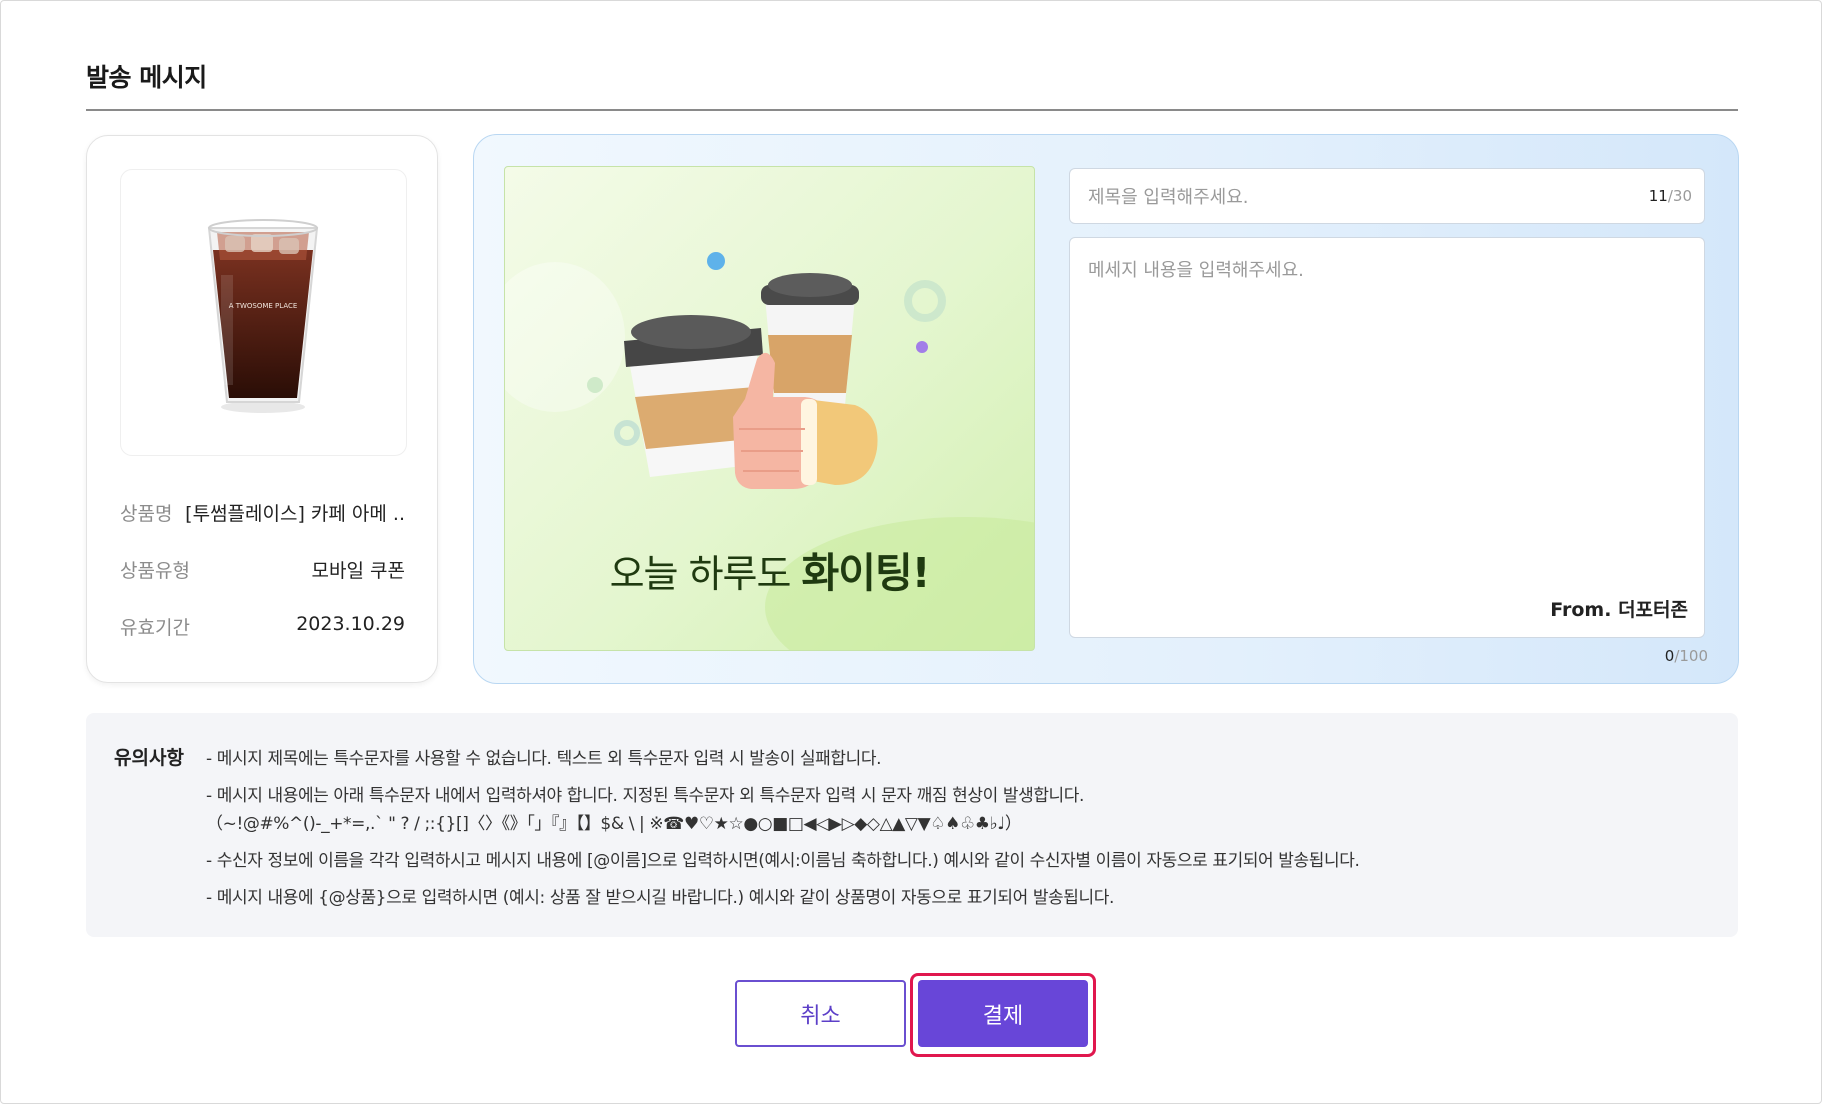 The width and height of the screenshot is (1824, 1106). I want to click on card-caption-bold: 화이팅!, so click(866, 573).